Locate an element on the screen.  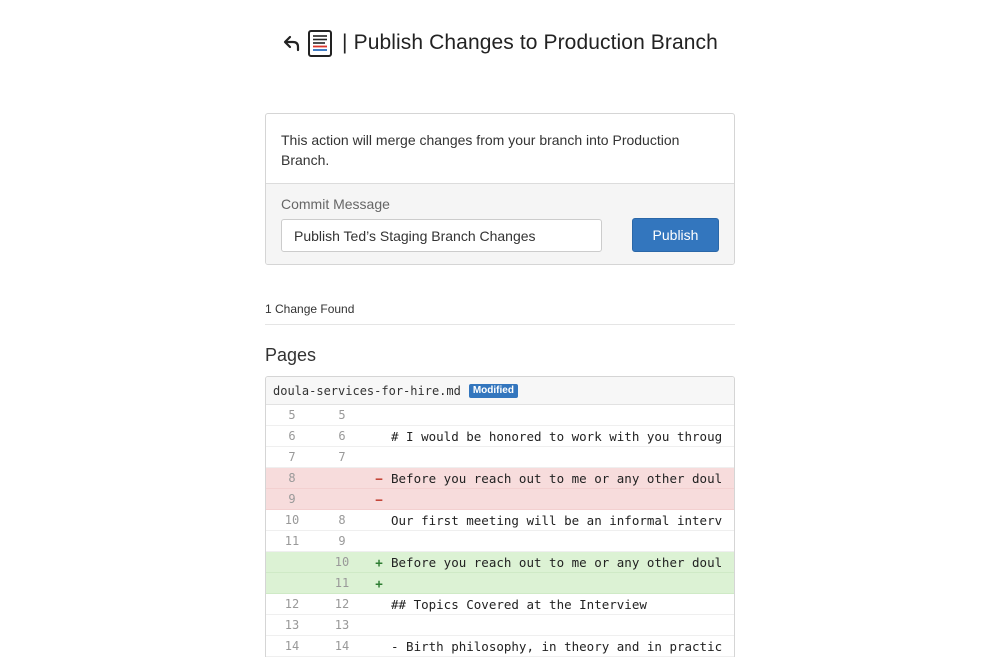
back-arrow-icon is located at coordinates (293, 43).